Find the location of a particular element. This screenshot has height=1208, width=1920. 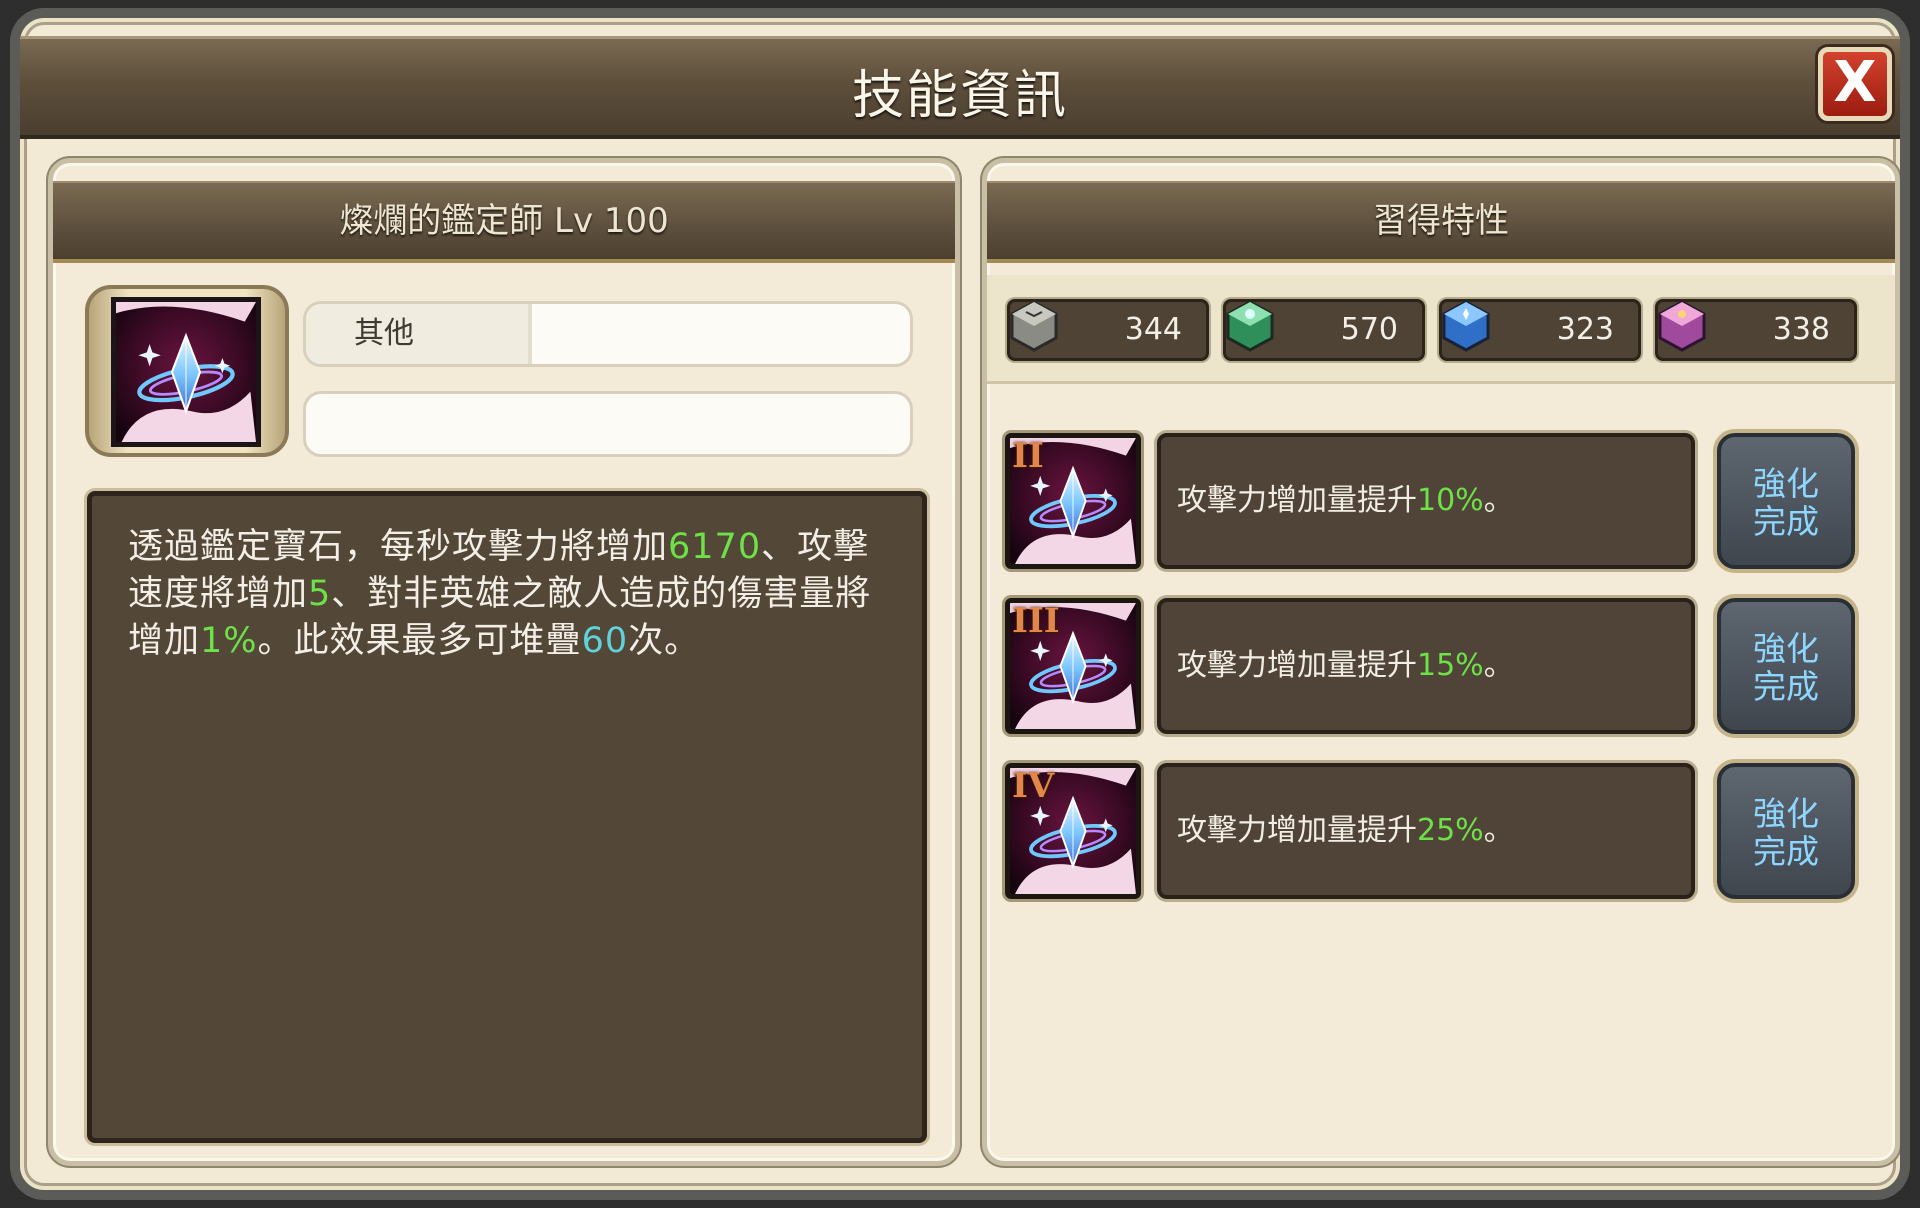

trait-icon: IV is located at coordinates (1073, 831).